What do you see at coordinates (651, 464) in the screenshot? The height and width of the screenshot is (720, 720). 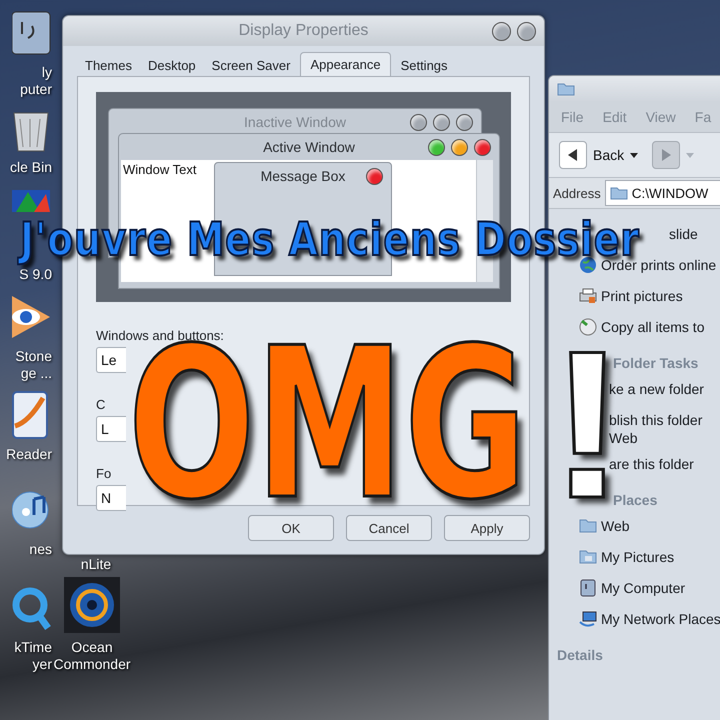 I see `task-link: are this folder` at bounding box center [651, 464].